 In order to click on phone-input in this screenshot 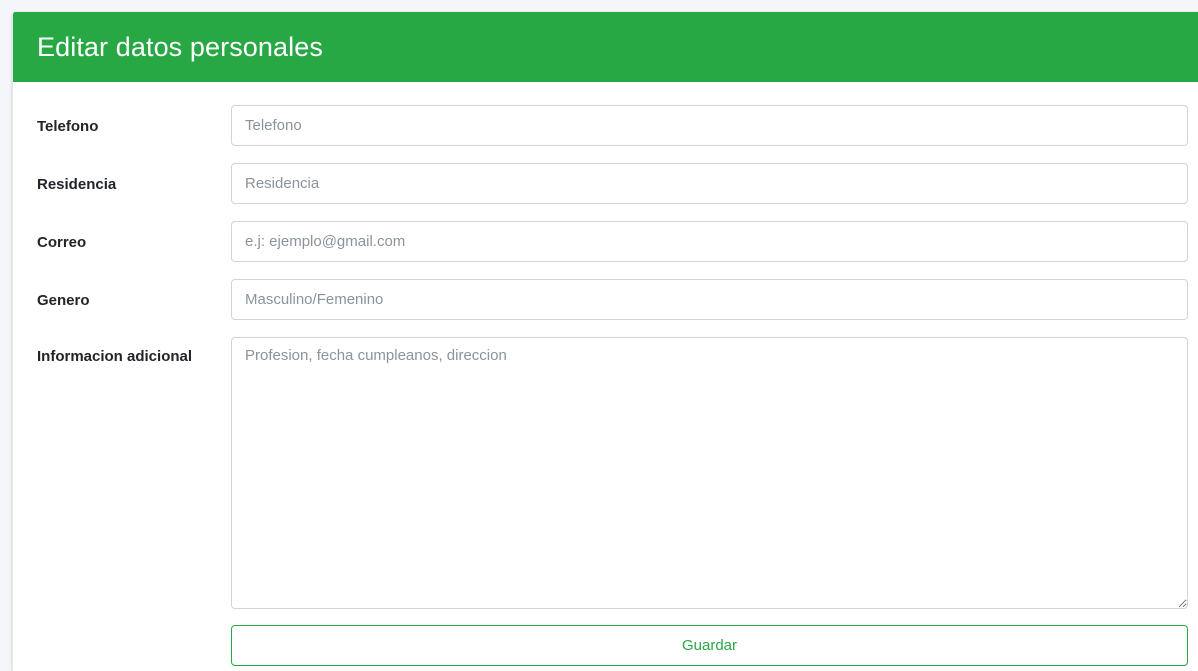, I will do `click(709, 125)`.